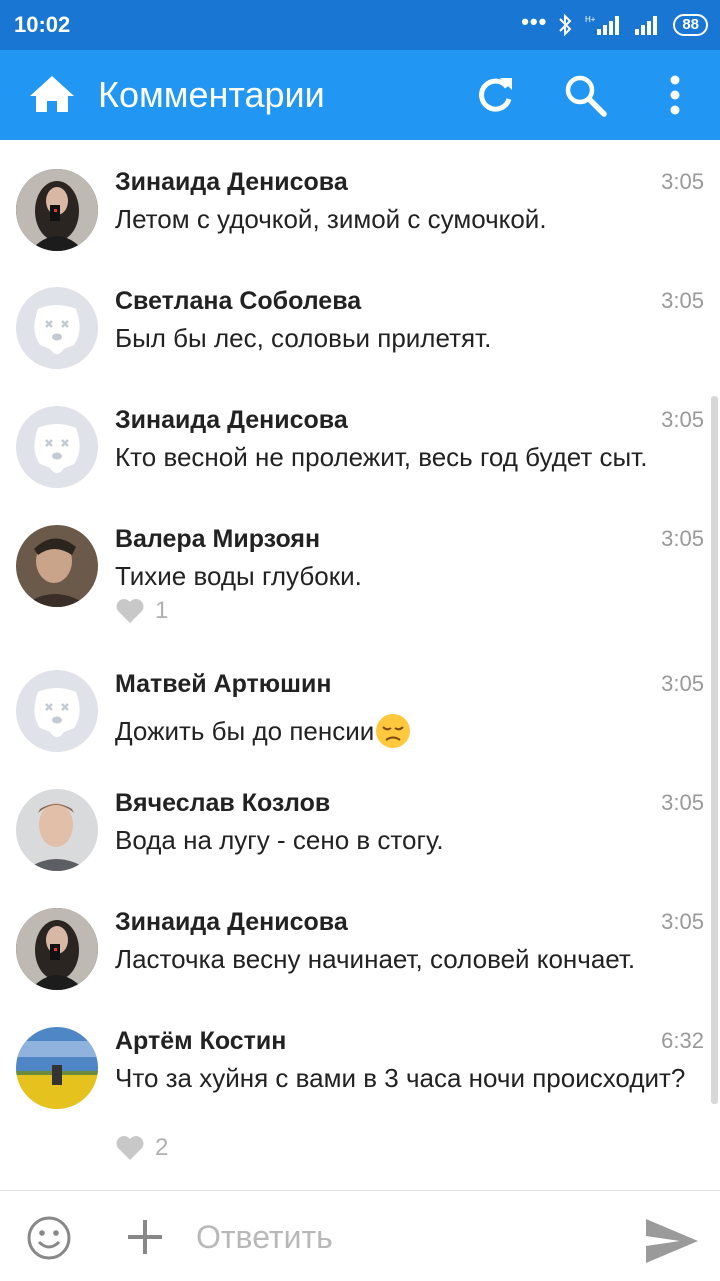 The image size is (720, 1281). What do you see at coordinates (360, 95) in the screenshot?
I see `app-bar: Комментарии` at bounding box center [360, 95].